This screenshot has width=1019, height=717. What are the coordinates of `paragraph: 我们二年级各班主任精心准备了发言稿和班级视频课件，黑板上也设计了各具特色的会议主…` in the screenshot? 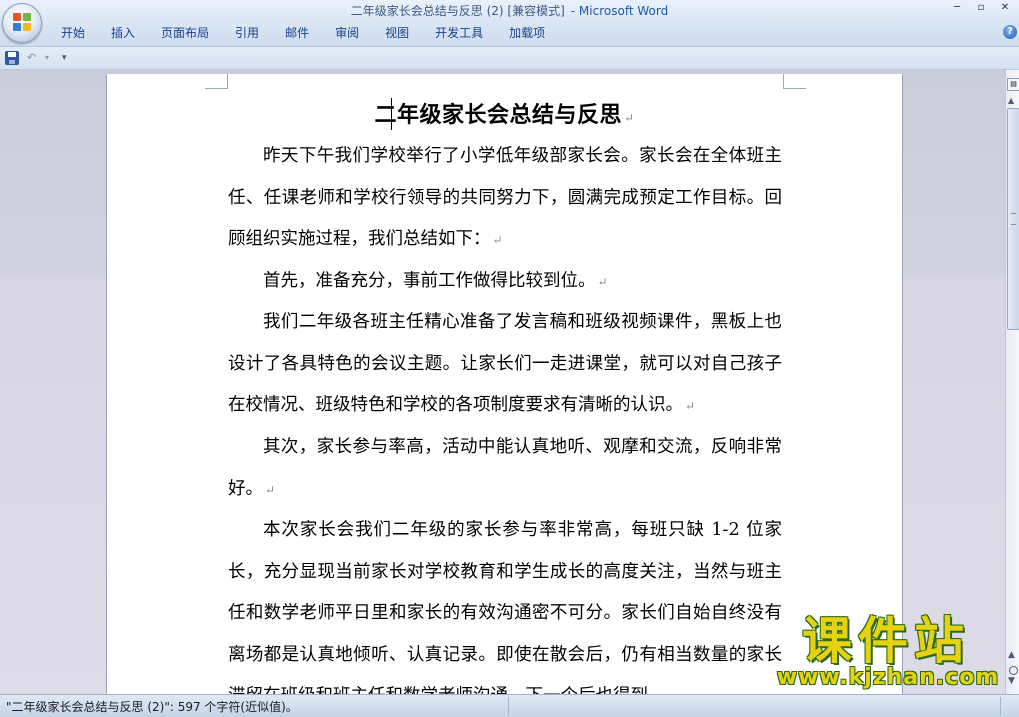 It's located at (505, 365).